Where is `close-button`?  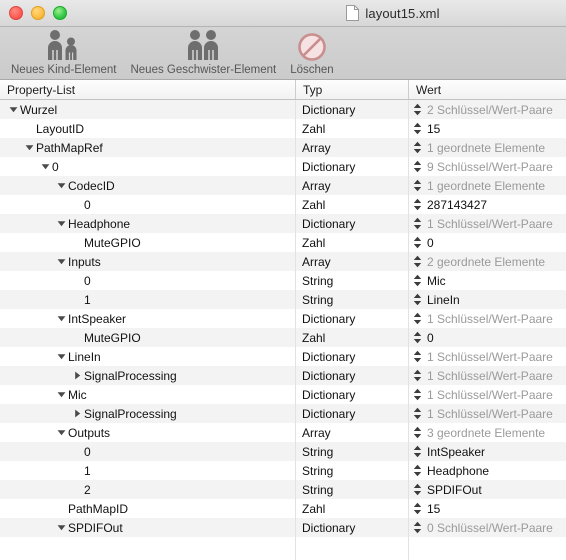 close-button is located at coordinates (16, 13).